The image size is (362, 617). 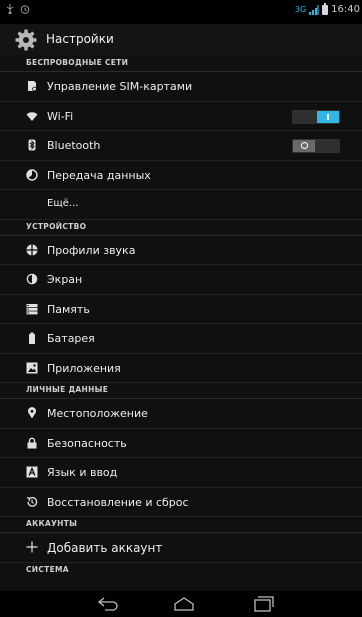 I want to click on settings-item-label: Wi-Fi, so click(x=60, y=116).